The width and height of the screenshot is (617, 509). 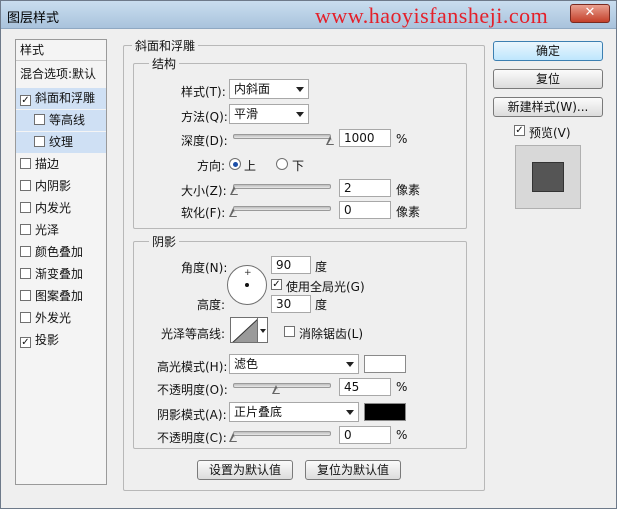 What do you see at coordinates (402, 387) in the screenshot?
I see `highlight-opacity-unit: %` at bounding box center [402, 387].